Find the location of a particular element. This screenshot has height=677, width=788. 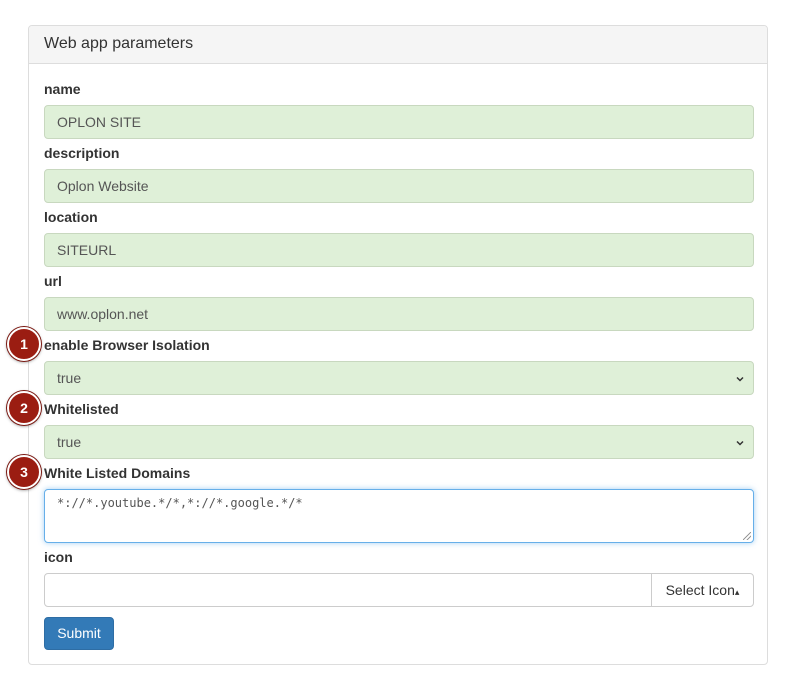

resize-handle-icon is located at coordinates (747, 536).